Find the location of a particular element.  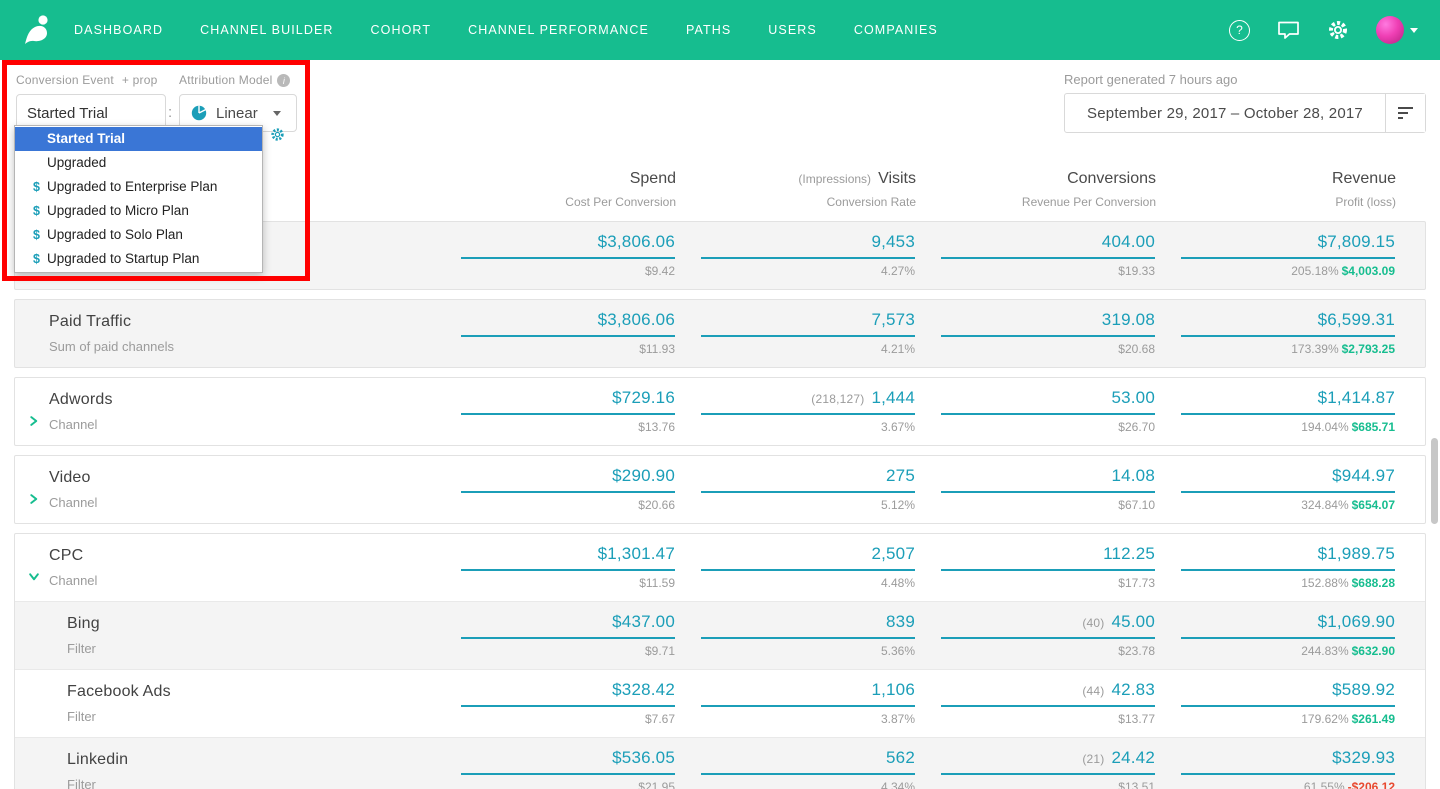

dropdown-item-upgraded-micro: $ Upgraded to Micro Plan is located at coordinates (138, 211).